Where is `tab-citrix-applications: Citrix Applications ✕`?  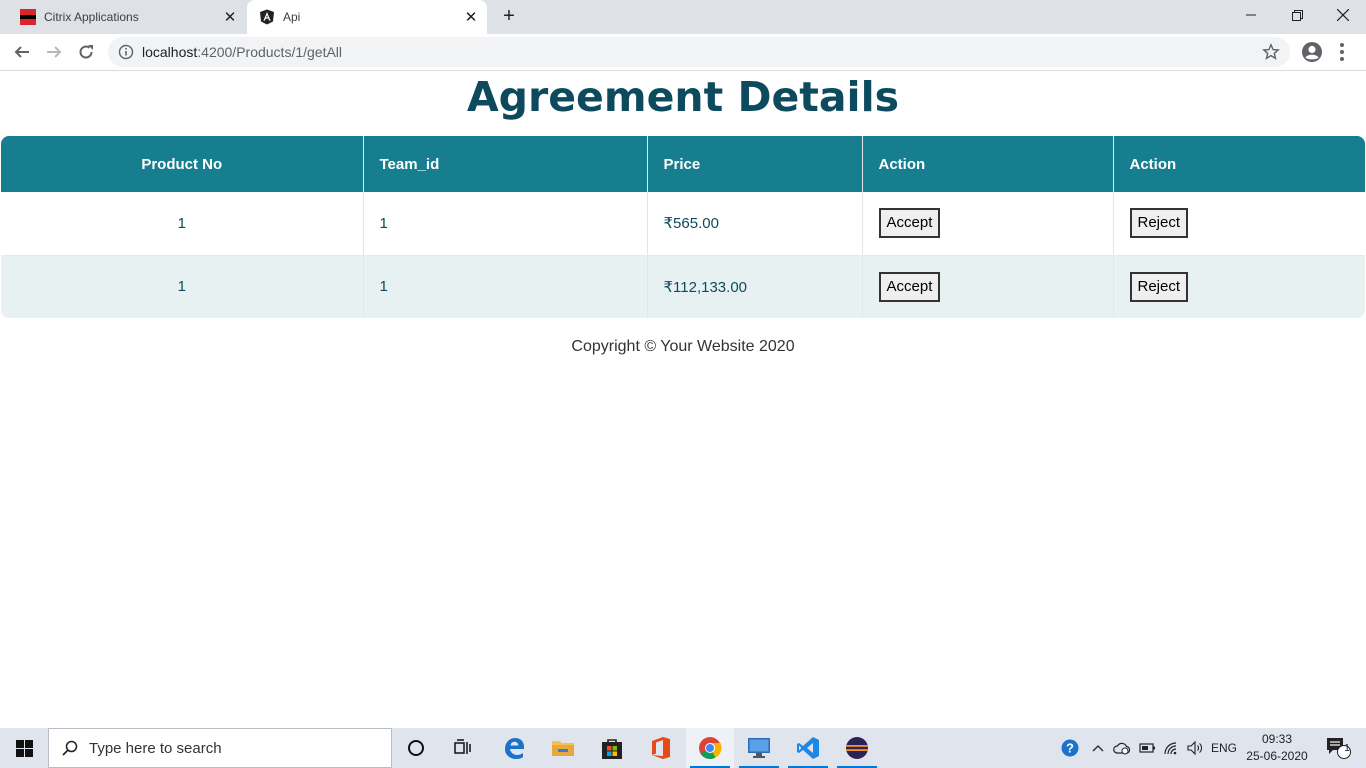 tab-citrix-applications: Citrix Applications ✕ is located at coordinates (127, 17).